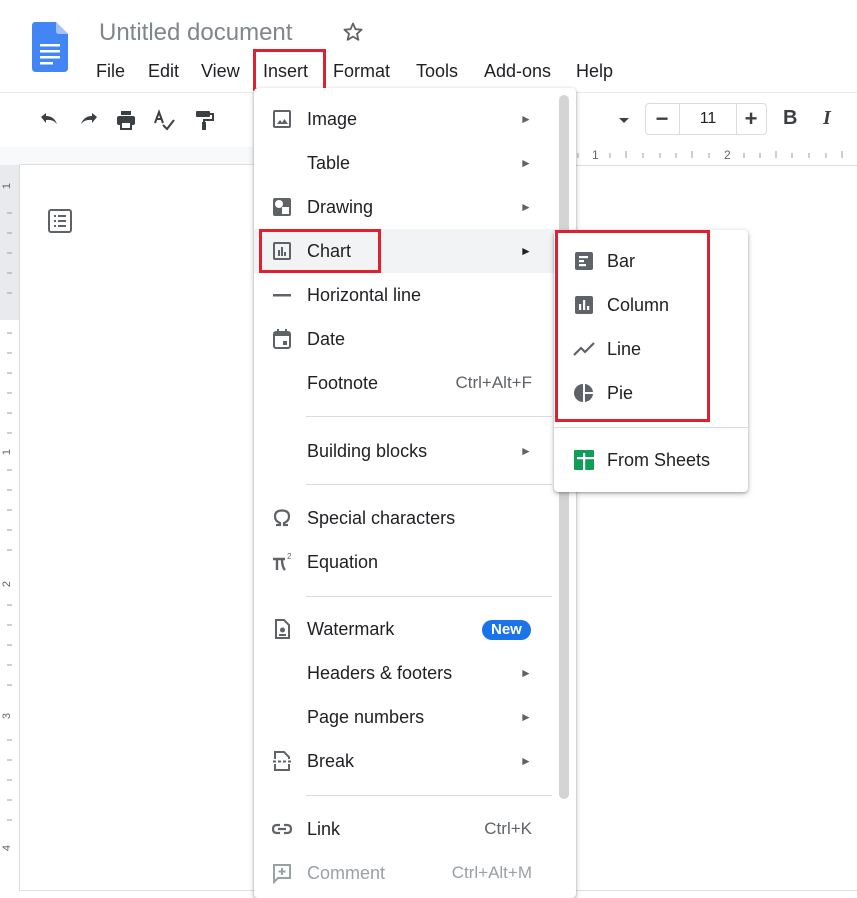  Describe the element at coordinates (662, 119) in the screenshot. I see `decrease-font-size-button: −` at that location.